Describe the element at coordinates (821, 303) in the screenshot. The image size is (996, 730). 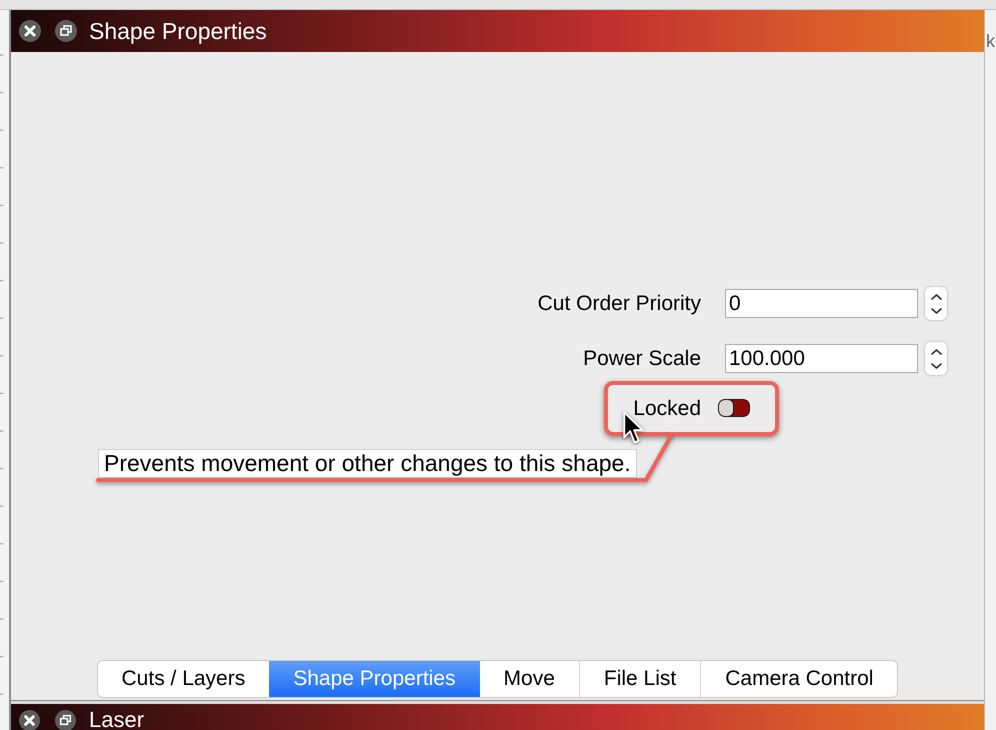
I see `number-field: 0` at that location.